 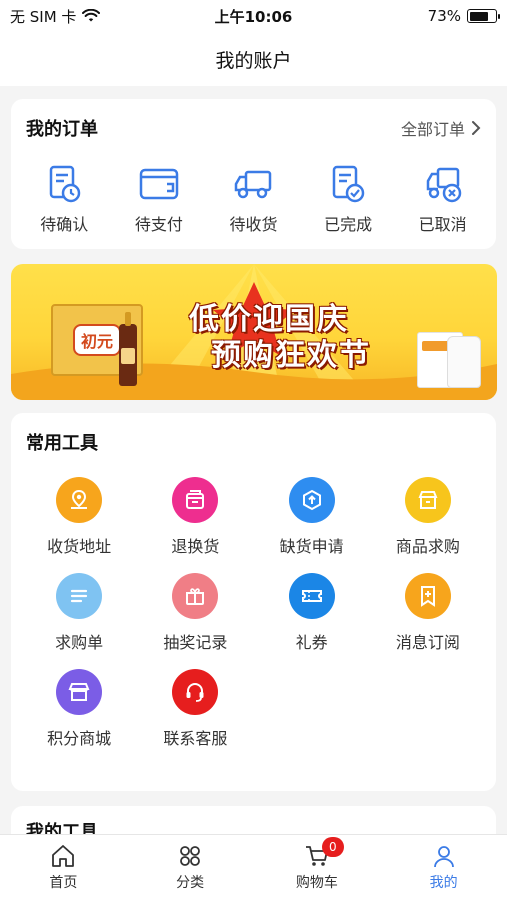 What do you see at coordinates (128, 349) in the screenshot?
I see `banner-product-bottle` at bounding box center [128, 349].